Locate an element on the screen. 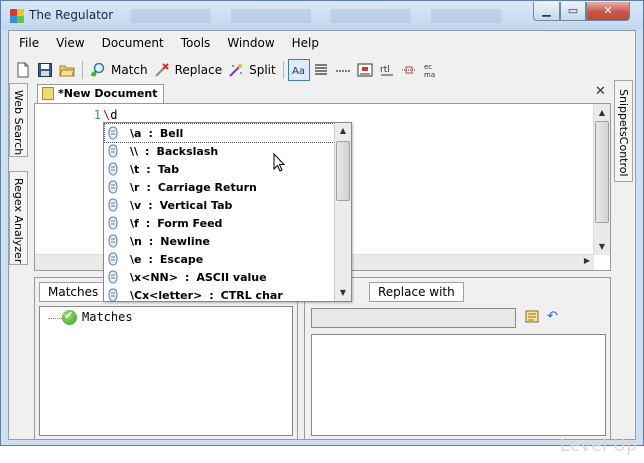 The image size is (644, 463). autocomplete-item: \v: Vertical Tab is located at coordinates (219, 205).